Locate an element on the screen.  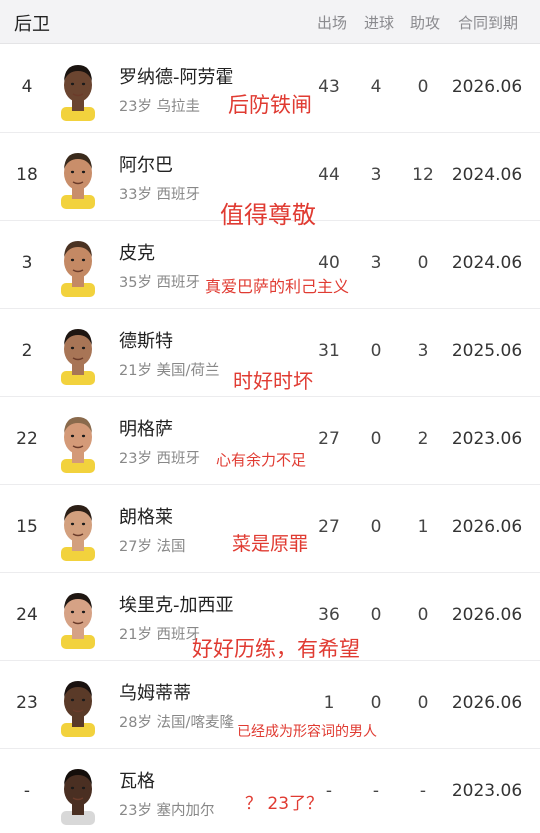
player-assists: 1 is located at coordinates (423, 527).